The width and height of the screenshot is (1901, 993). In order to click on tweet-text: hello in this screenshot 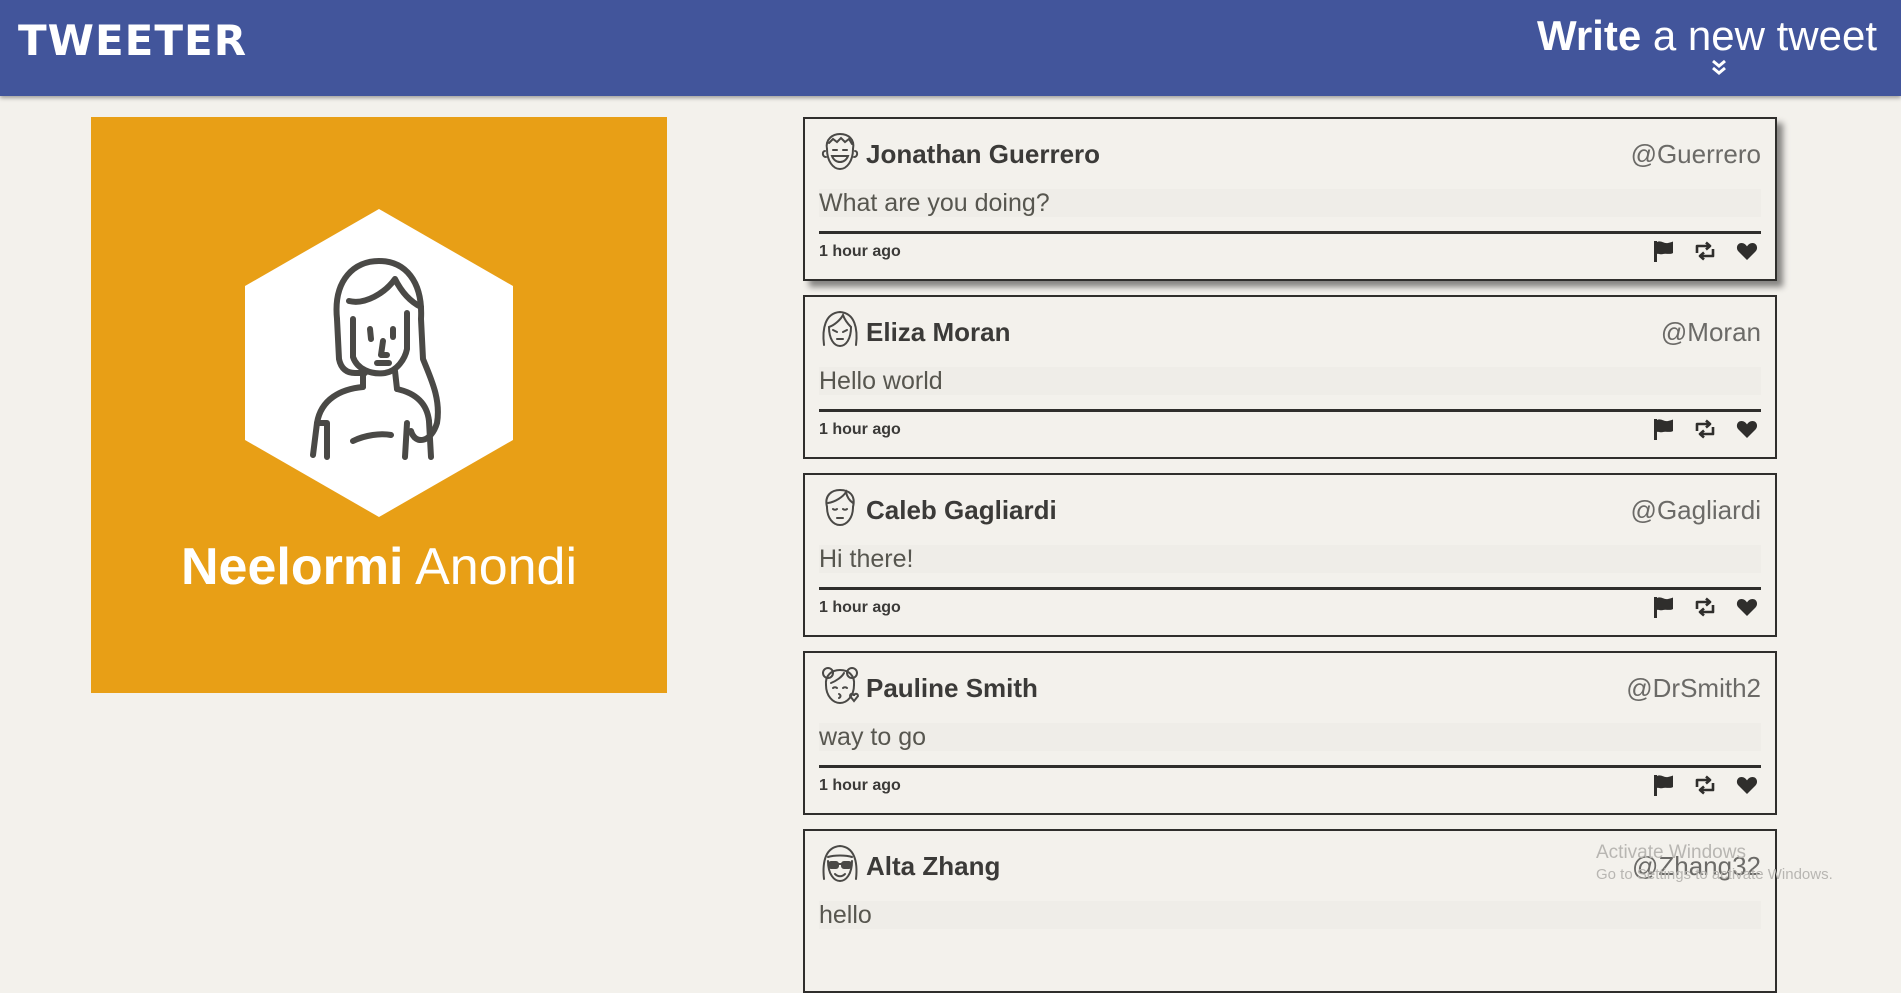, I will do `click(1290, 915)`.